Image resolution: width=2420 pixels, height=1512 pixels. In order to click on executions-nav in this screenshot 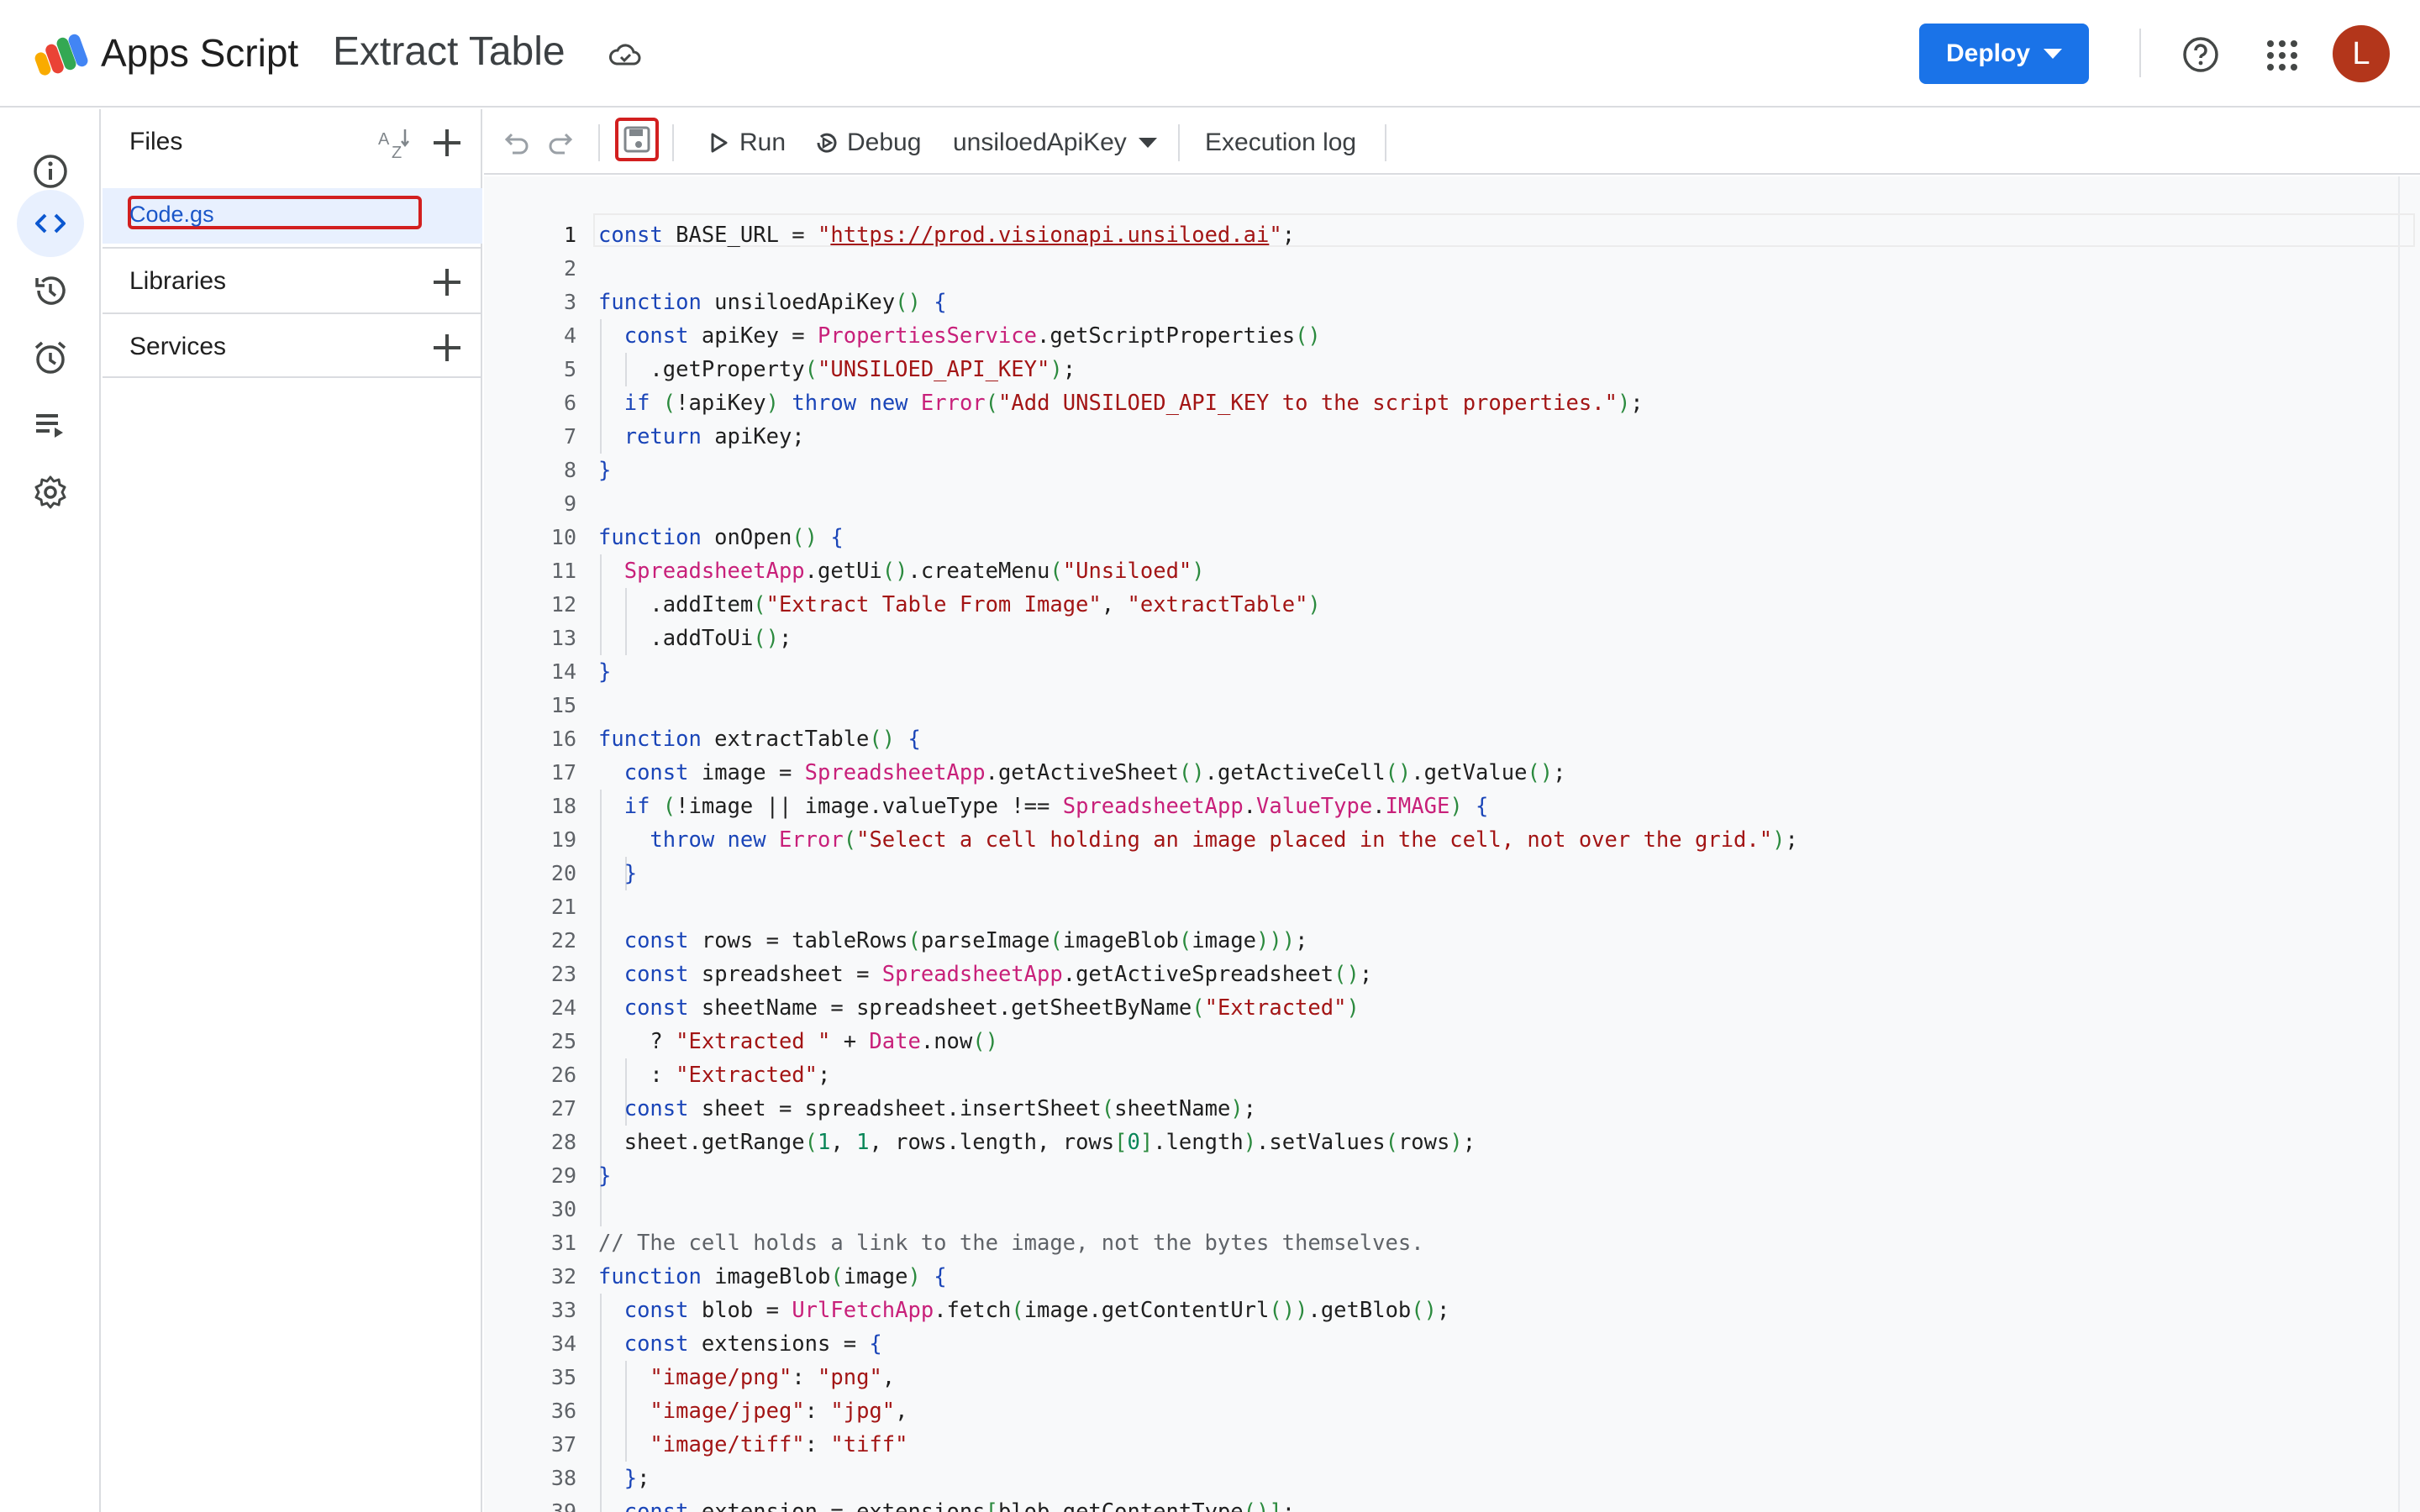, I will do `click(51, 425)`.